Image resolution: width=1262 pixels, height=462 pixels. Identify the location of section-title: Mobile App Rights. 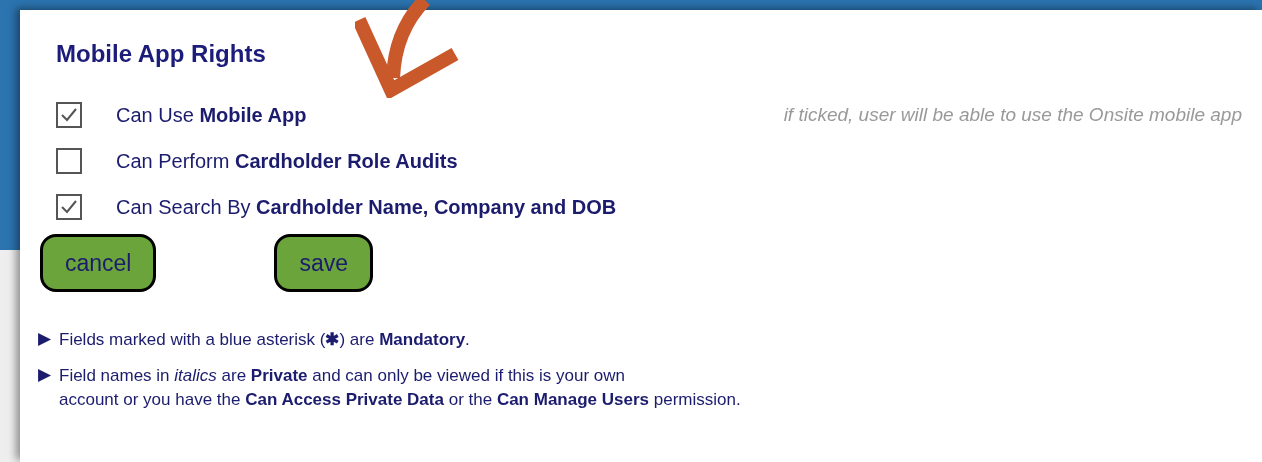
(161, 54).